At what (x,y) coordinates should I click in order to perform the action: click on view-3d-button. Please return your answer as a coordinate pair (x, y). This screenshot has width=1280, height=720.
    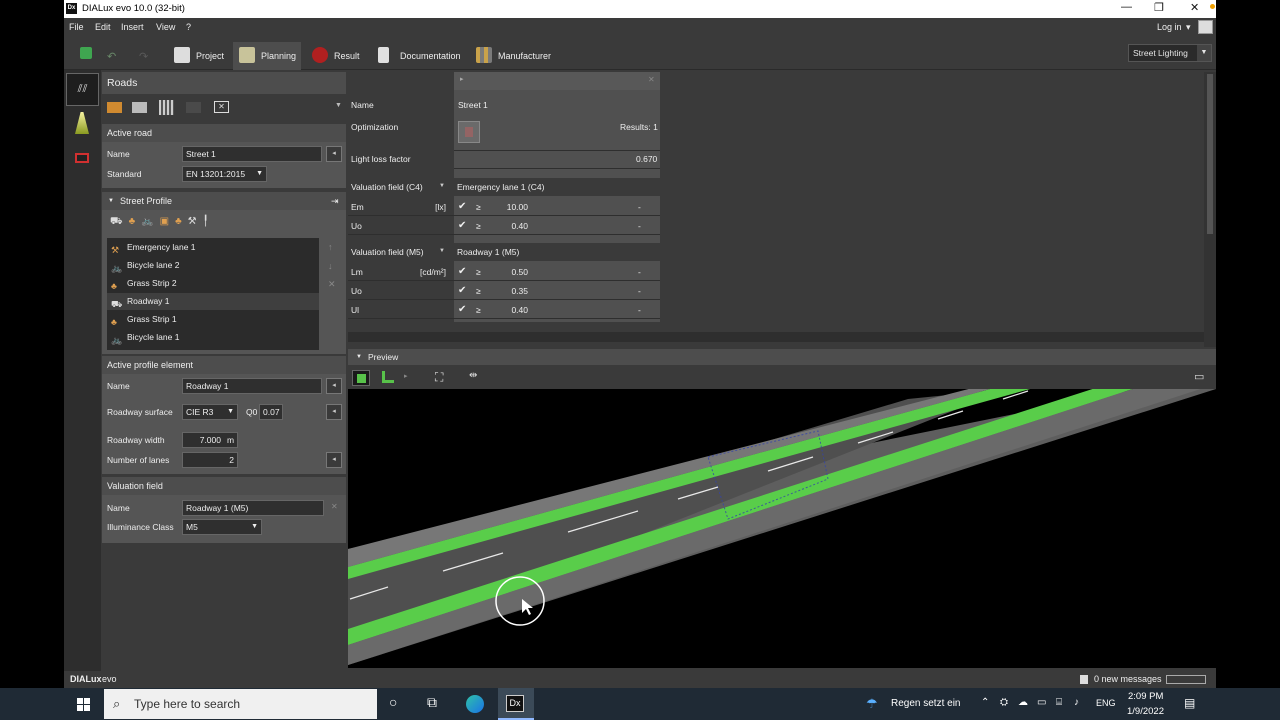
    Looking at the image, I should click on (361, 378).